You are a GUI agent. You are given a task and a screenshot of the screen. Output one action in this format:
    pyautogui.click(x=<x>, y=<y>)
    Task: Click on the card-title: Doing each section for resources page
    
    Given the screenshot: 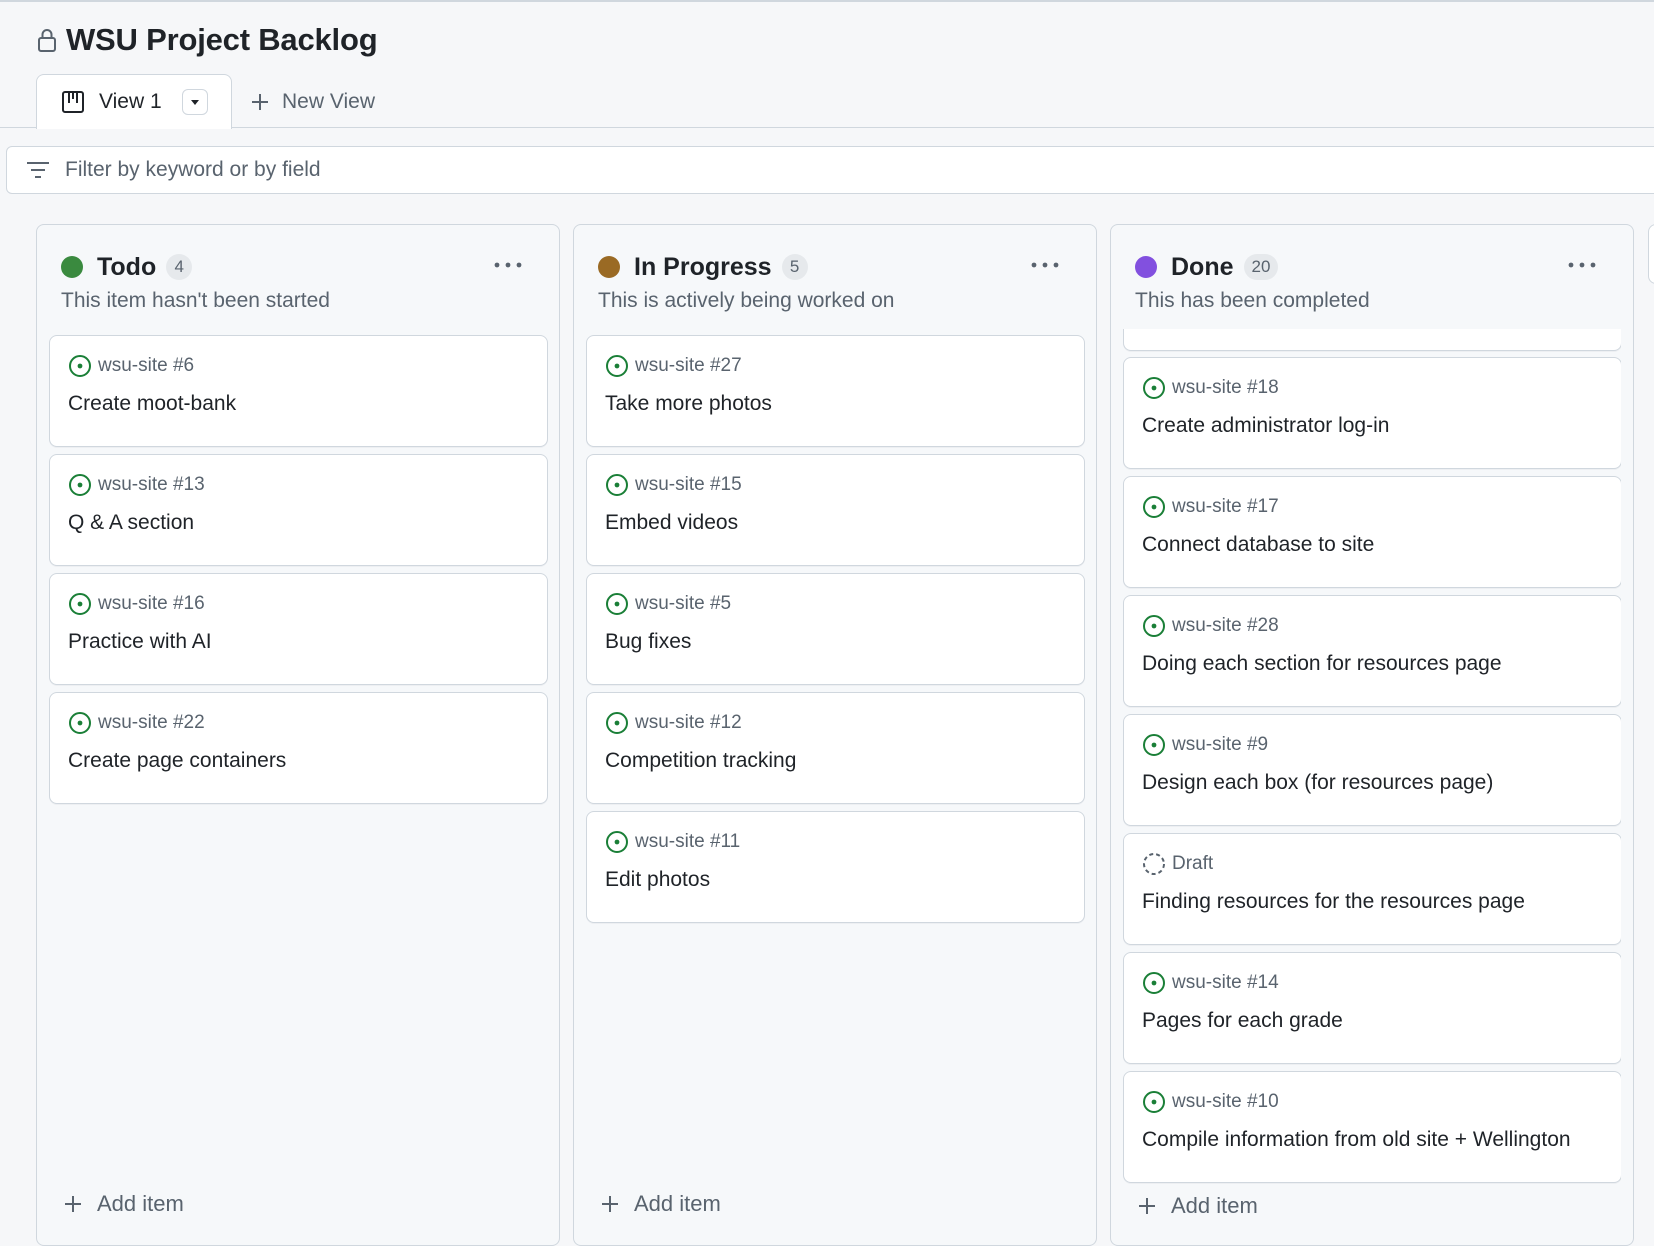 What is the action you would take?
    pyautogui.click(x=1322, y=664)
    